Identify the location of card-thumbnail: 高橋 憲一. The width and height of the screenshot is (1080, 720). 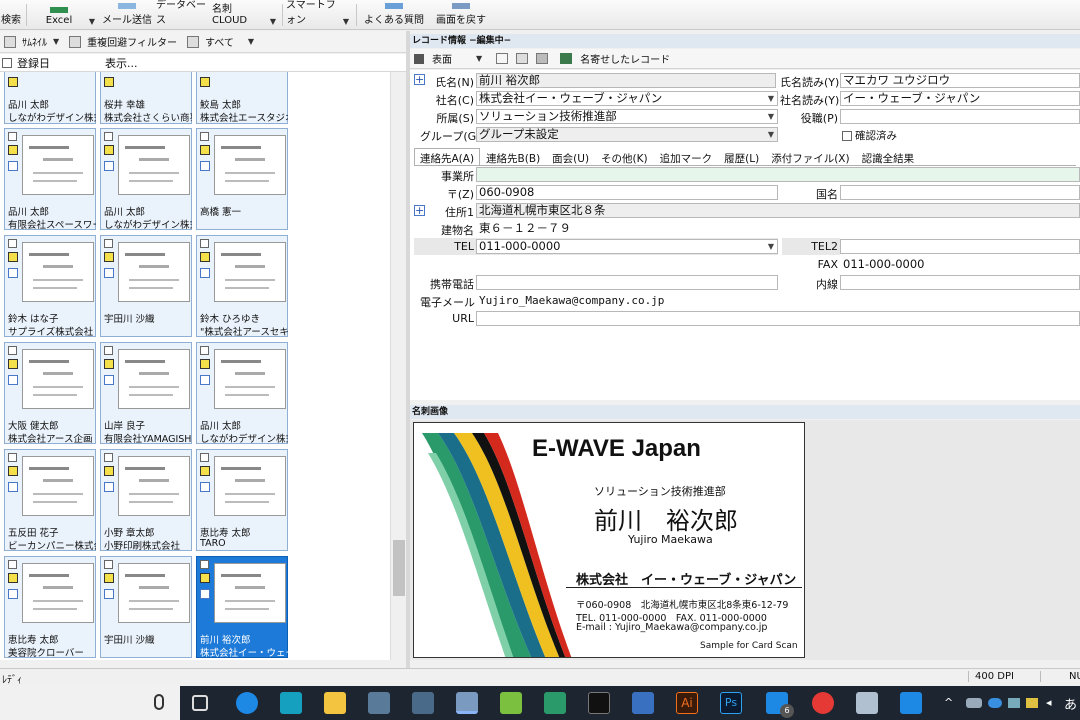
(242, 179).